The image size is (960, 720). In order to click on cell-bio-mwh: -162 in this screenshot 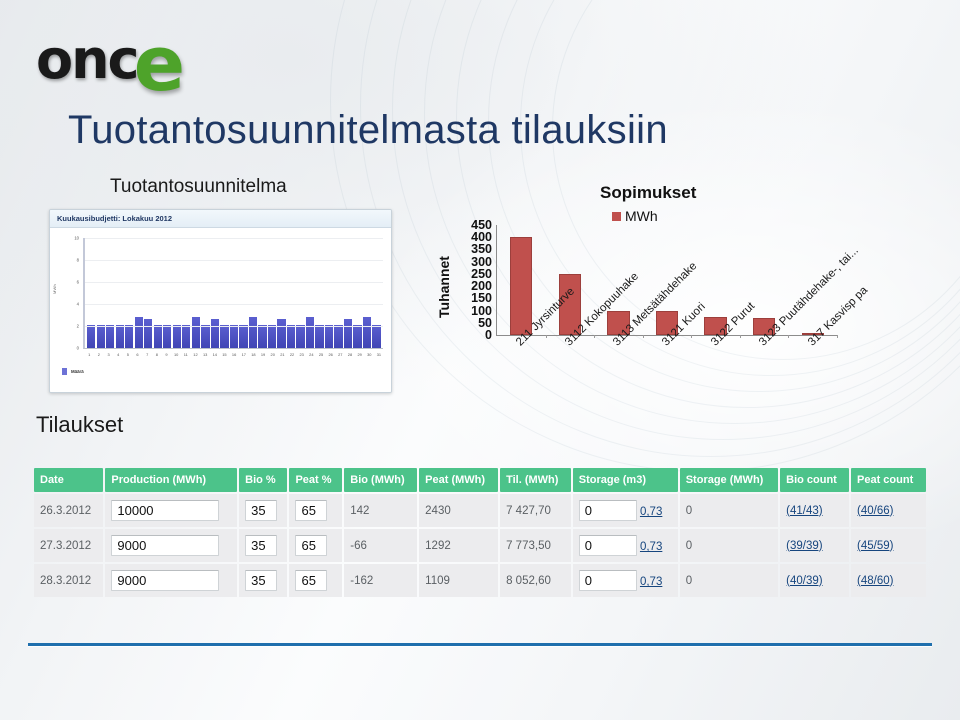, I will do `click(381, 580)`.